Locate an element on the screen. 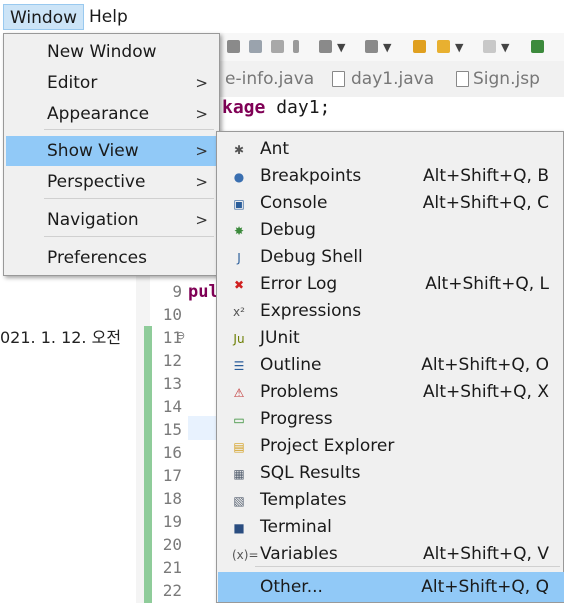 The height and width of the screenshot is (603, 564). toolbar-prev-annotation-icon is located at coordinates (371, 46).